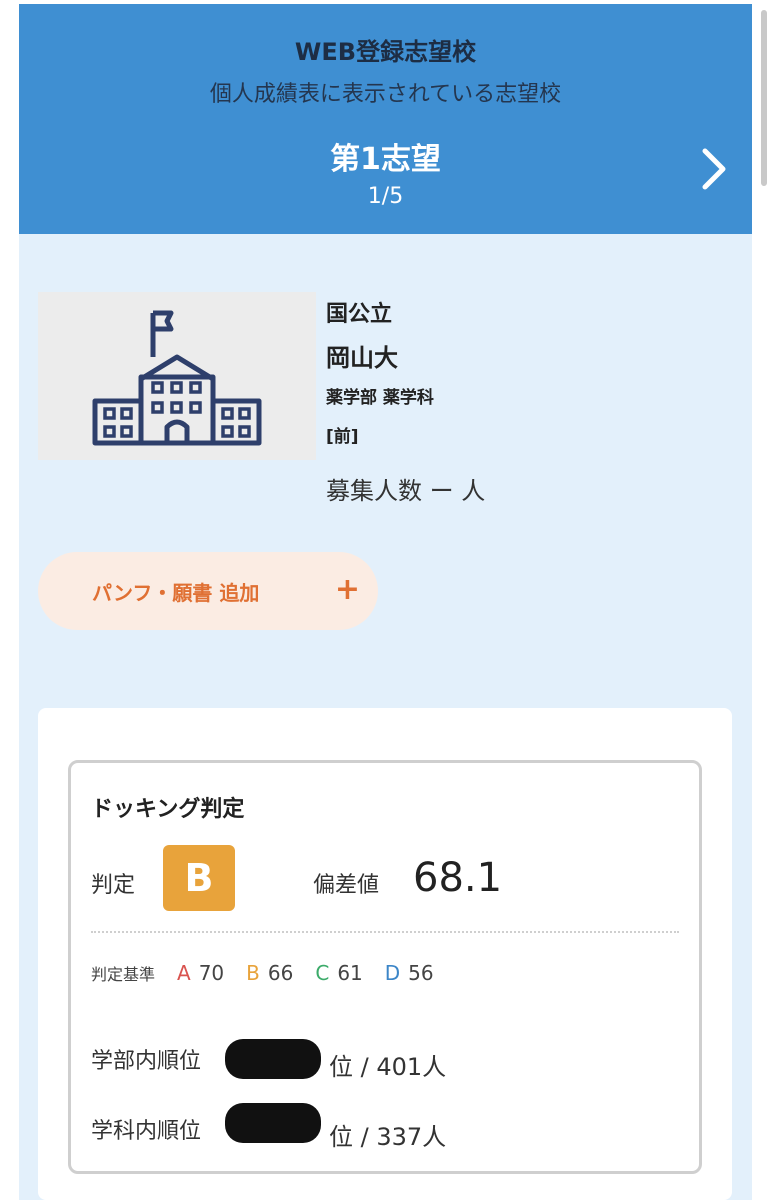 The height and width of the screenshot is (1200, 771). I want to click on divider, so click(385, 932).